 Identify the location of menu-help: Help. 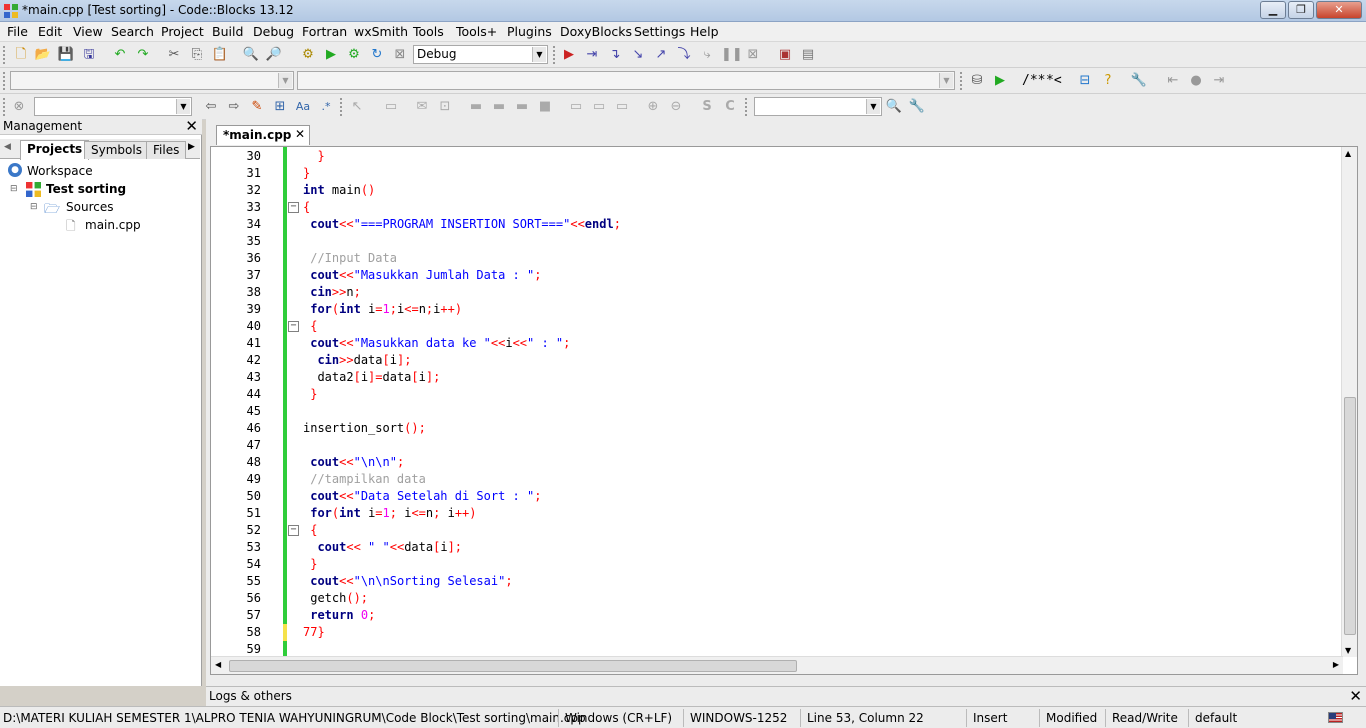
(704, 31).